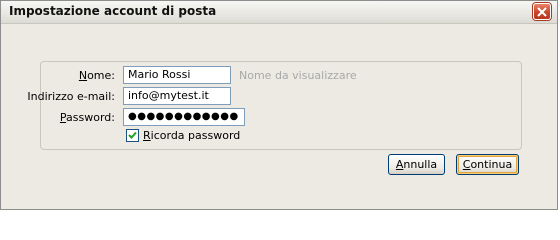  I want to click on checkmark-icon, so click(132, 135).